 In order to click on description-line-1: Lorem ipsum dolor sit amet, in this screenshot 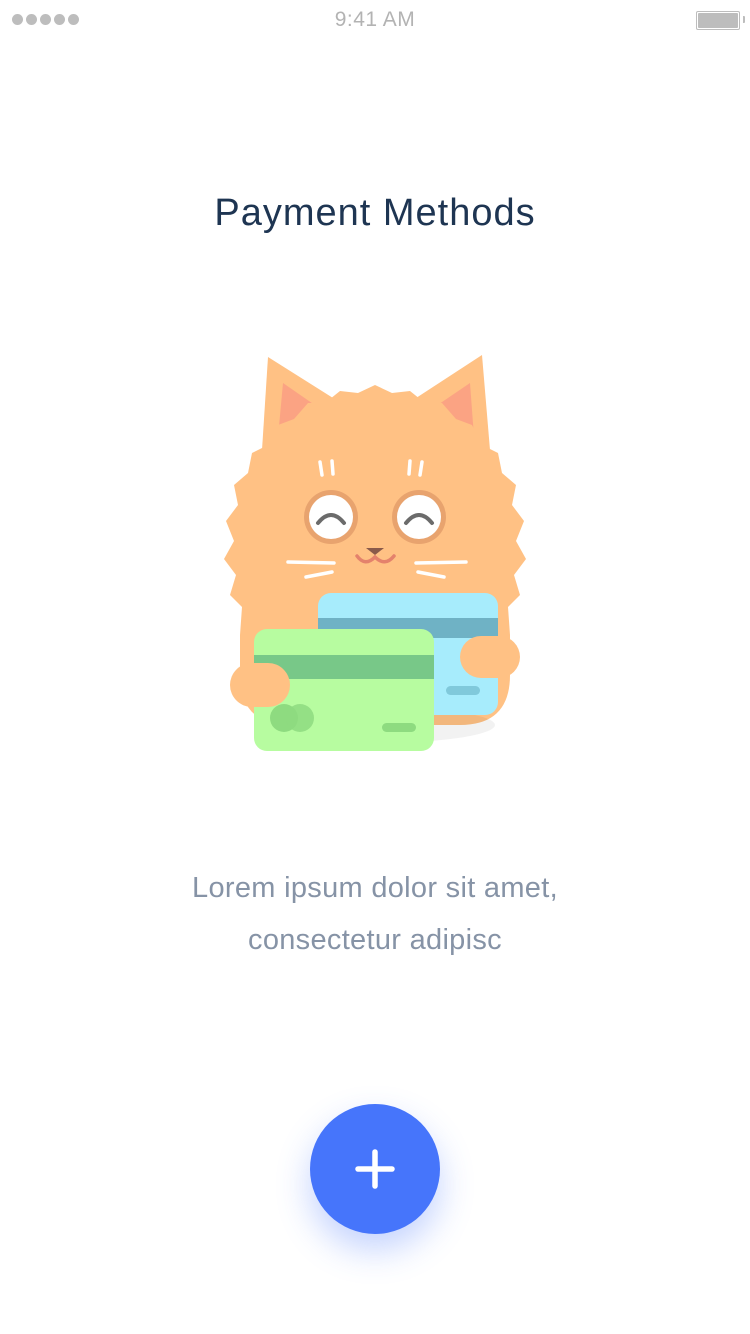, I will do `click(375, 888)`.